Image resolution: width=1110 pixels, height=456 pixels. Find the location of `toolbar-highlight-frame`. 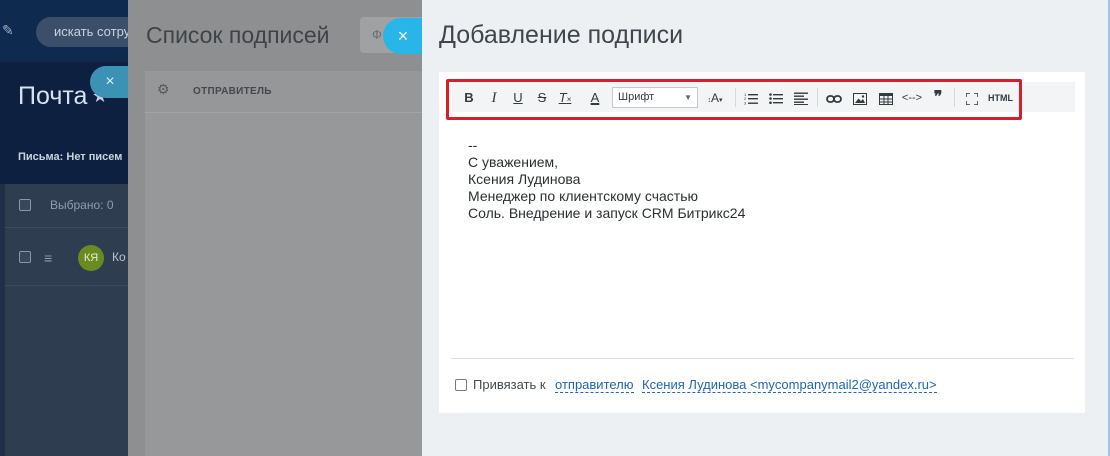

toolbar-highlight-frame is located at coordinates (734, 99).